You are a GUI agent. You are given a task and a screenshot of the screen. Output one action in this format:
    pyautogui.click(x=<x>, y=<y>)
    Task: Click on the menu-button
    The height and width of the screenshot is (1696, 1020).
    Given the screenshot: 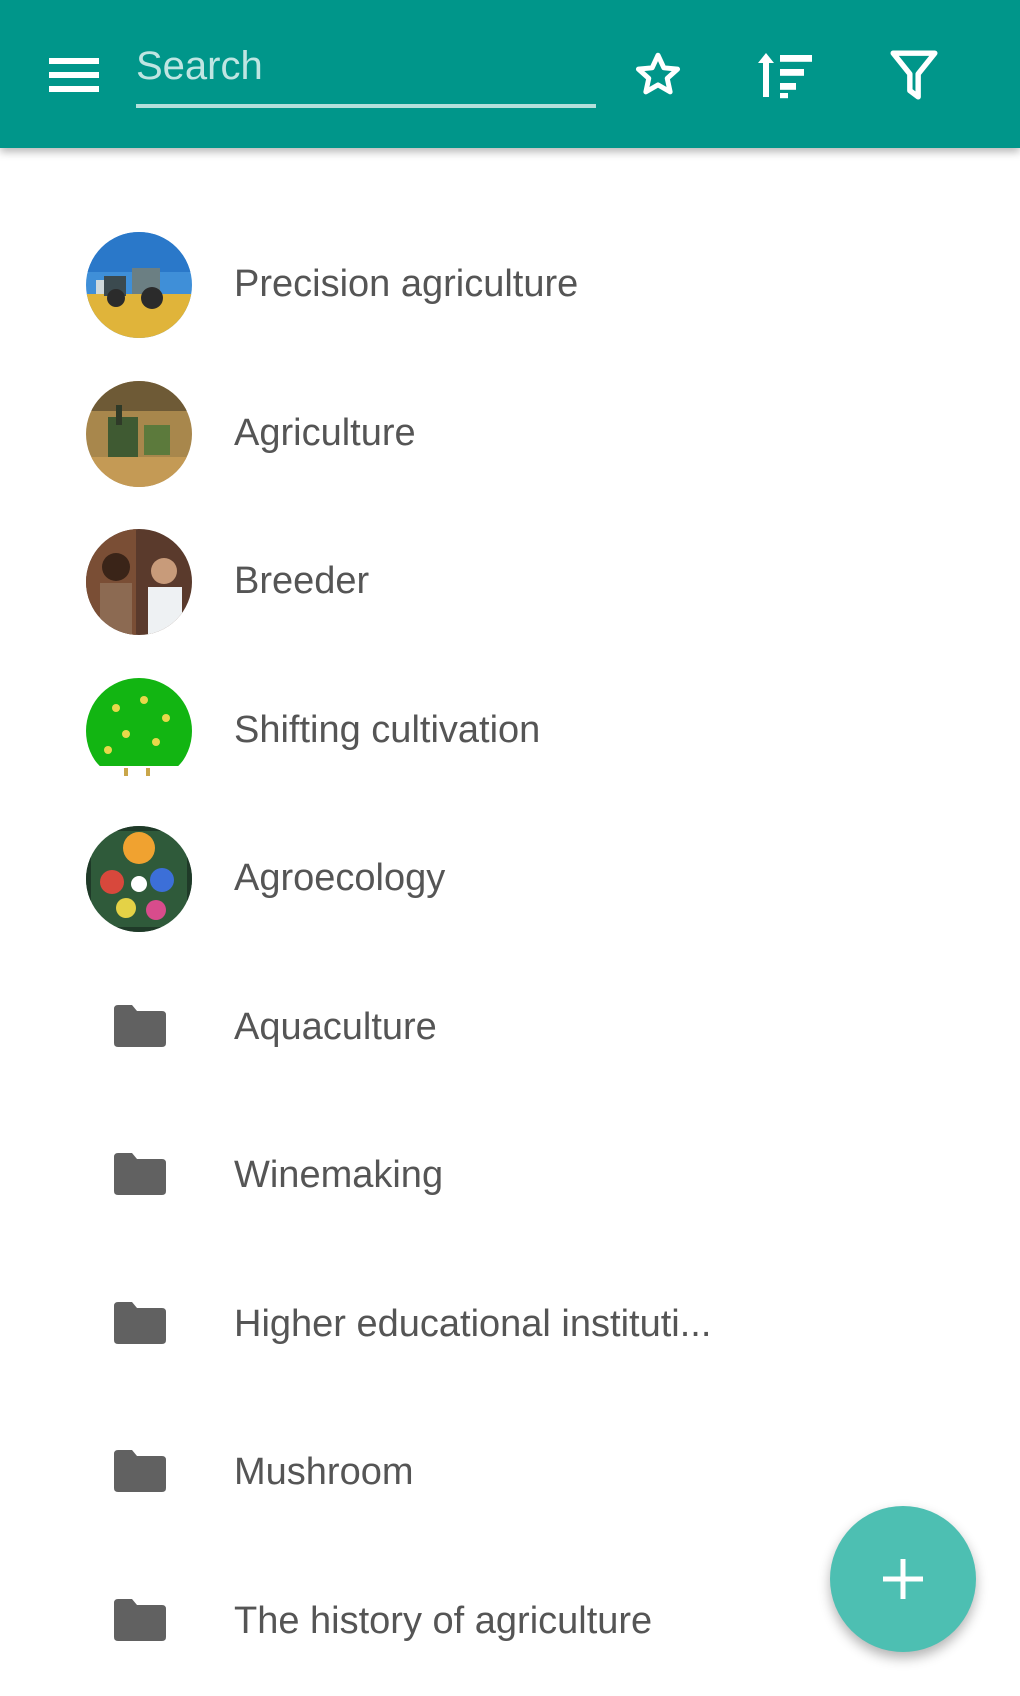 What is the action you would take?
    pyautogui.click(x=74, y=75)
    